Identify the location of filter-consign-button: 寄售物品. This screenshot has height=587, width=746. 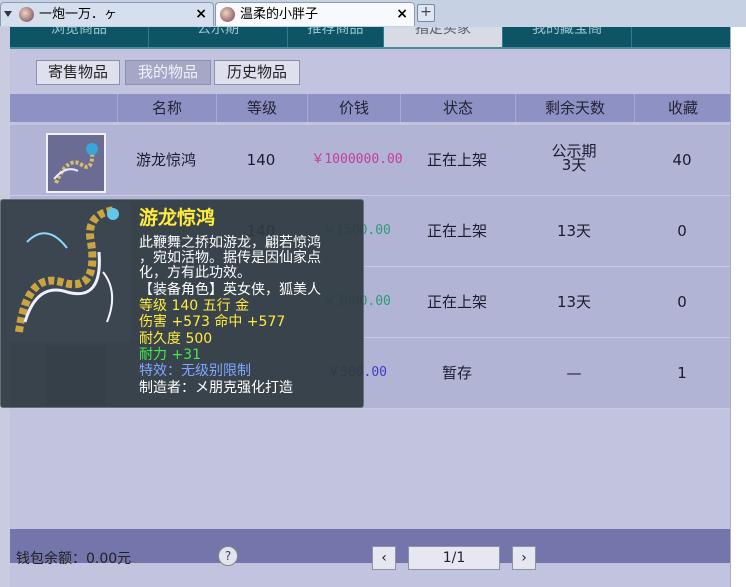
(78, 72).